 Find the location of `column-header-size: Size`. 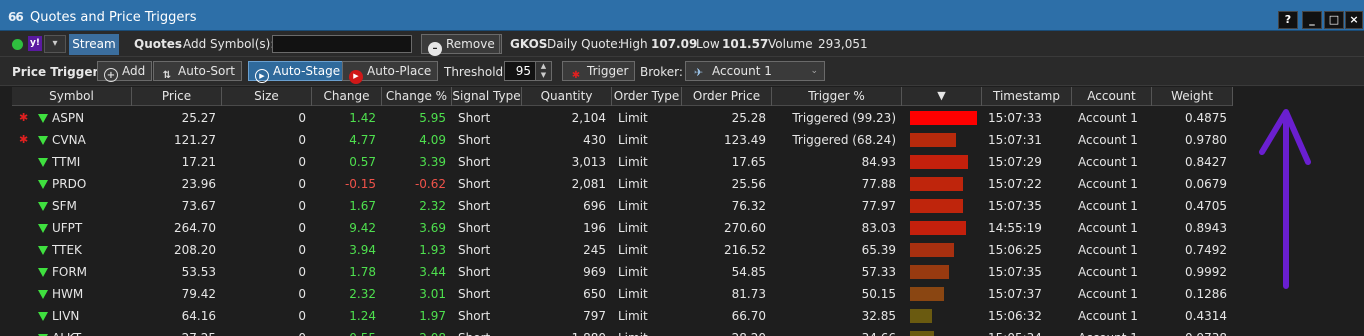

column-header-size: Size is located at coordinates (267, 96).